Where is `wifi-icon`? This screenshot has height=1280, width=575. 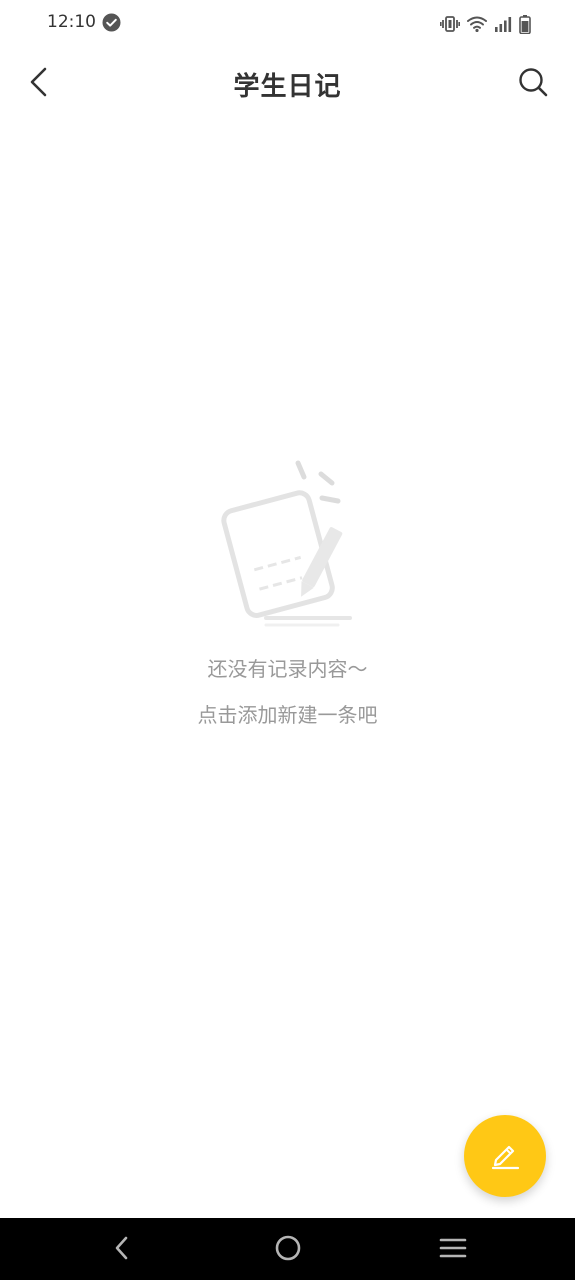 wifi-icon is located at coordinates (477, 24).